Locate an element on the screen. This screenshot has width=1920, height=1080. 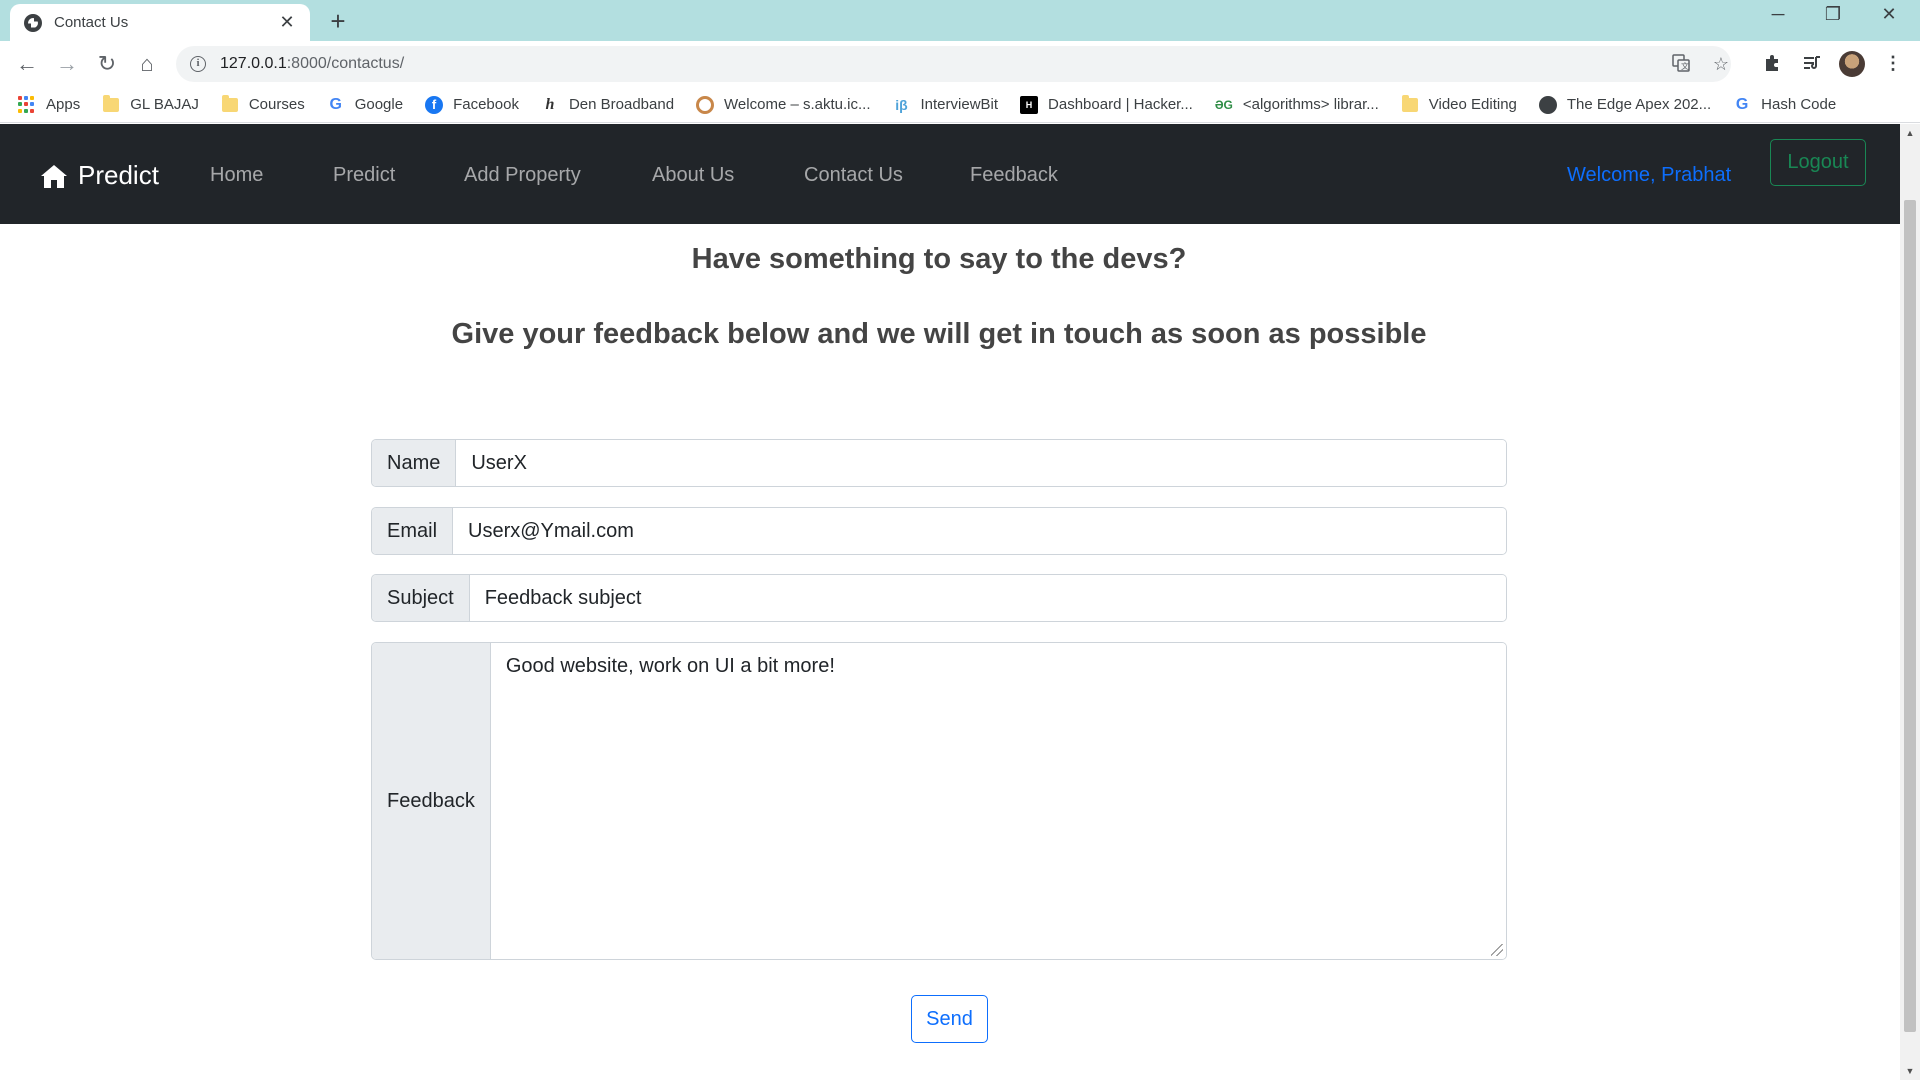
extensions-icon is located at coordinates (1772, 65).